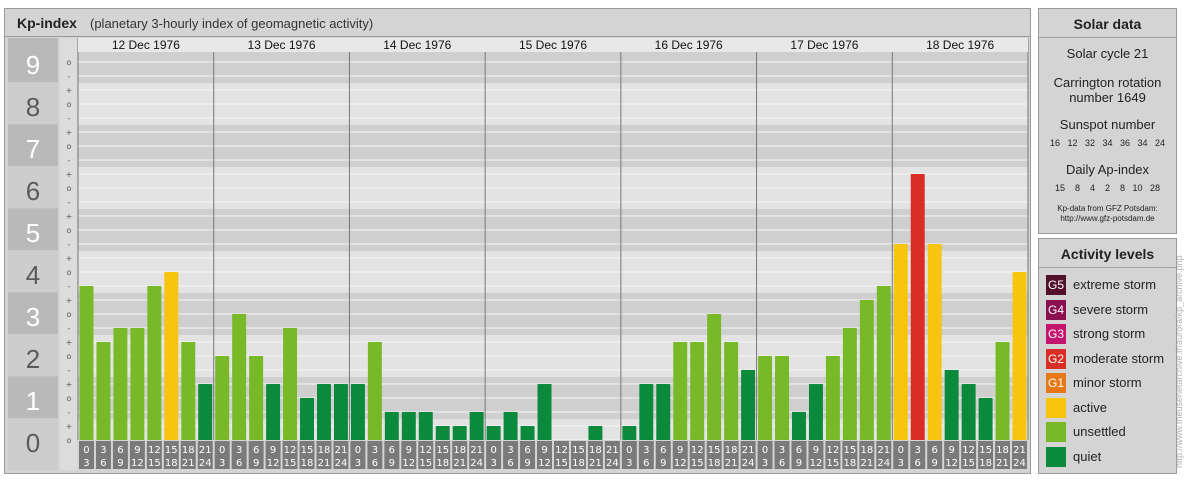  Describe the element at coordinates (33, 359) in the screenshot. I see `y-tick-label: 2` at that location.